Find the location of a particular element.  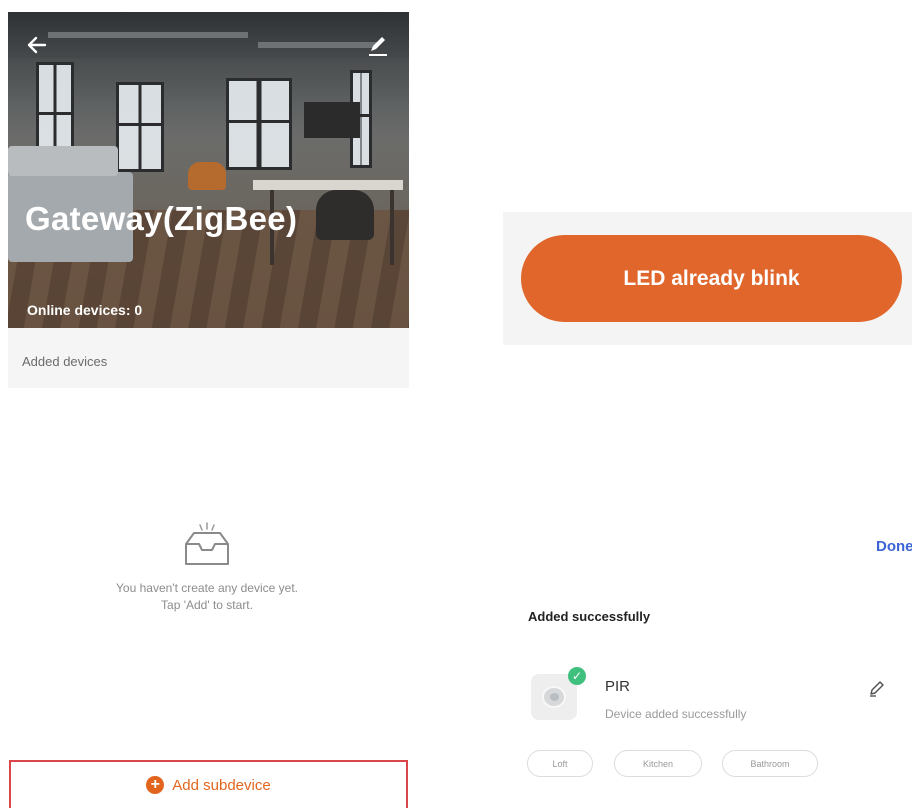

tv is located at coordinates (332, 120).